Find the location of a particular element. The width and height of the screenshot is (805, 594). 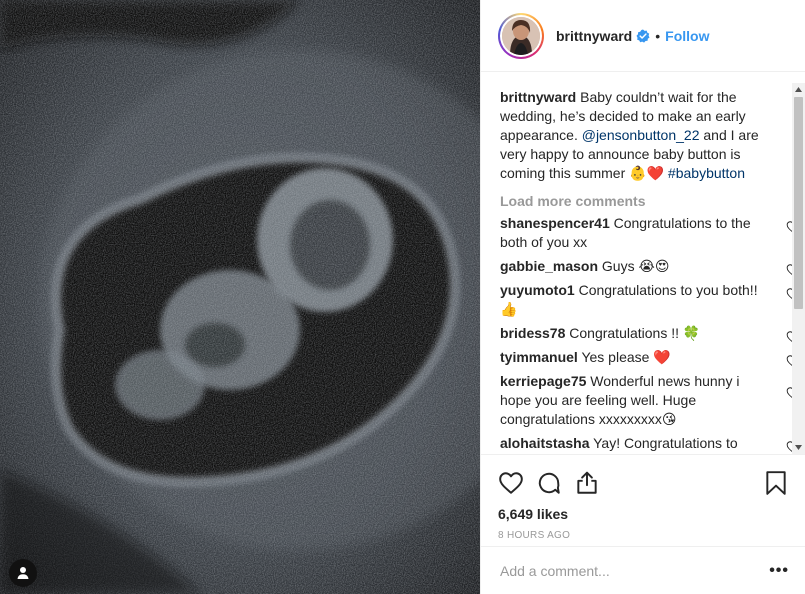

comment-username: alohaitstasha is located at coordinates (544, 443).